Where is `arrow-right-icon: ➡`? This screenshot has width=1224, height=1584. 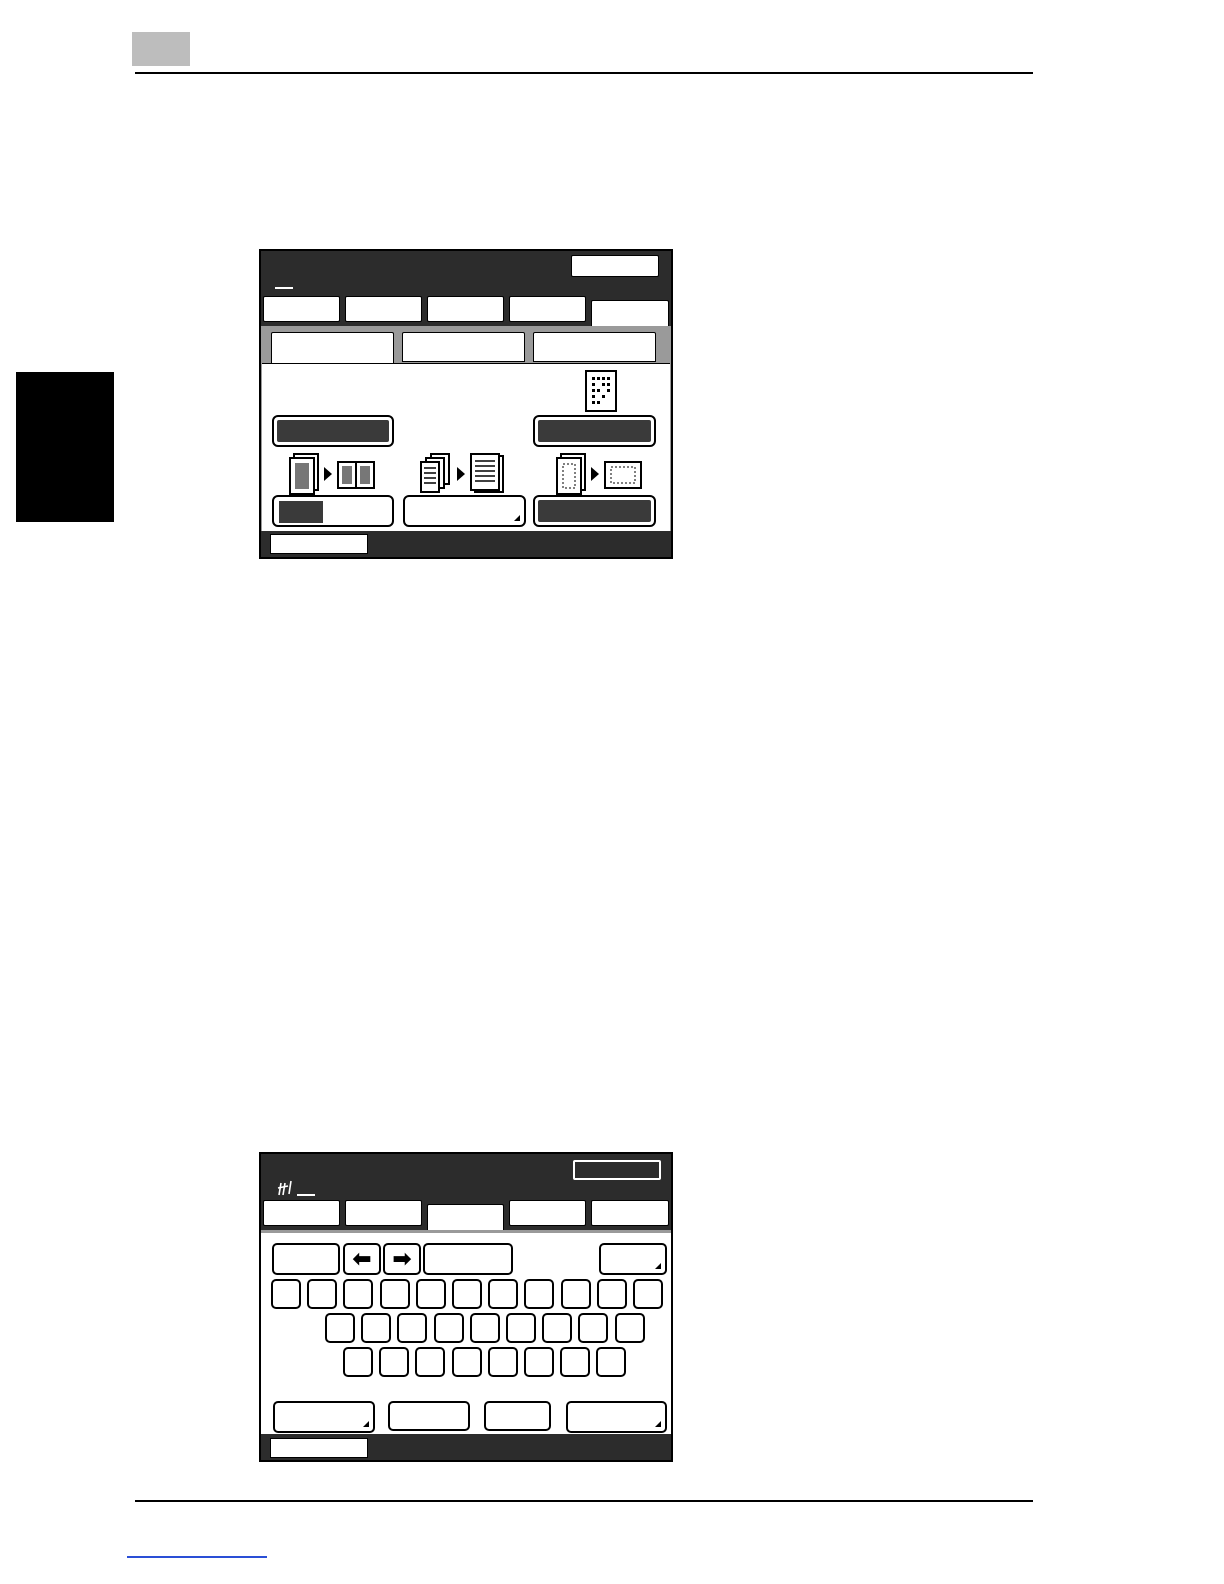
arrow-right-icon: ➡ is located at coordinates (402, 1258).